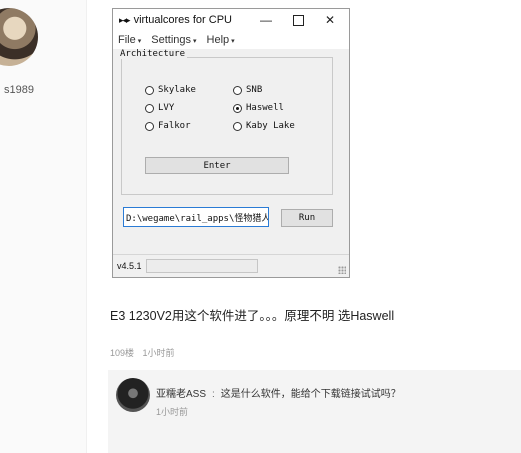 The width and height of the screenshot is (521, 453). Describe the element at coordinates (310, 394) in the screenshot. I see `reply-text: 这是什么软件，能给个下载链接试试吗？` at that location.